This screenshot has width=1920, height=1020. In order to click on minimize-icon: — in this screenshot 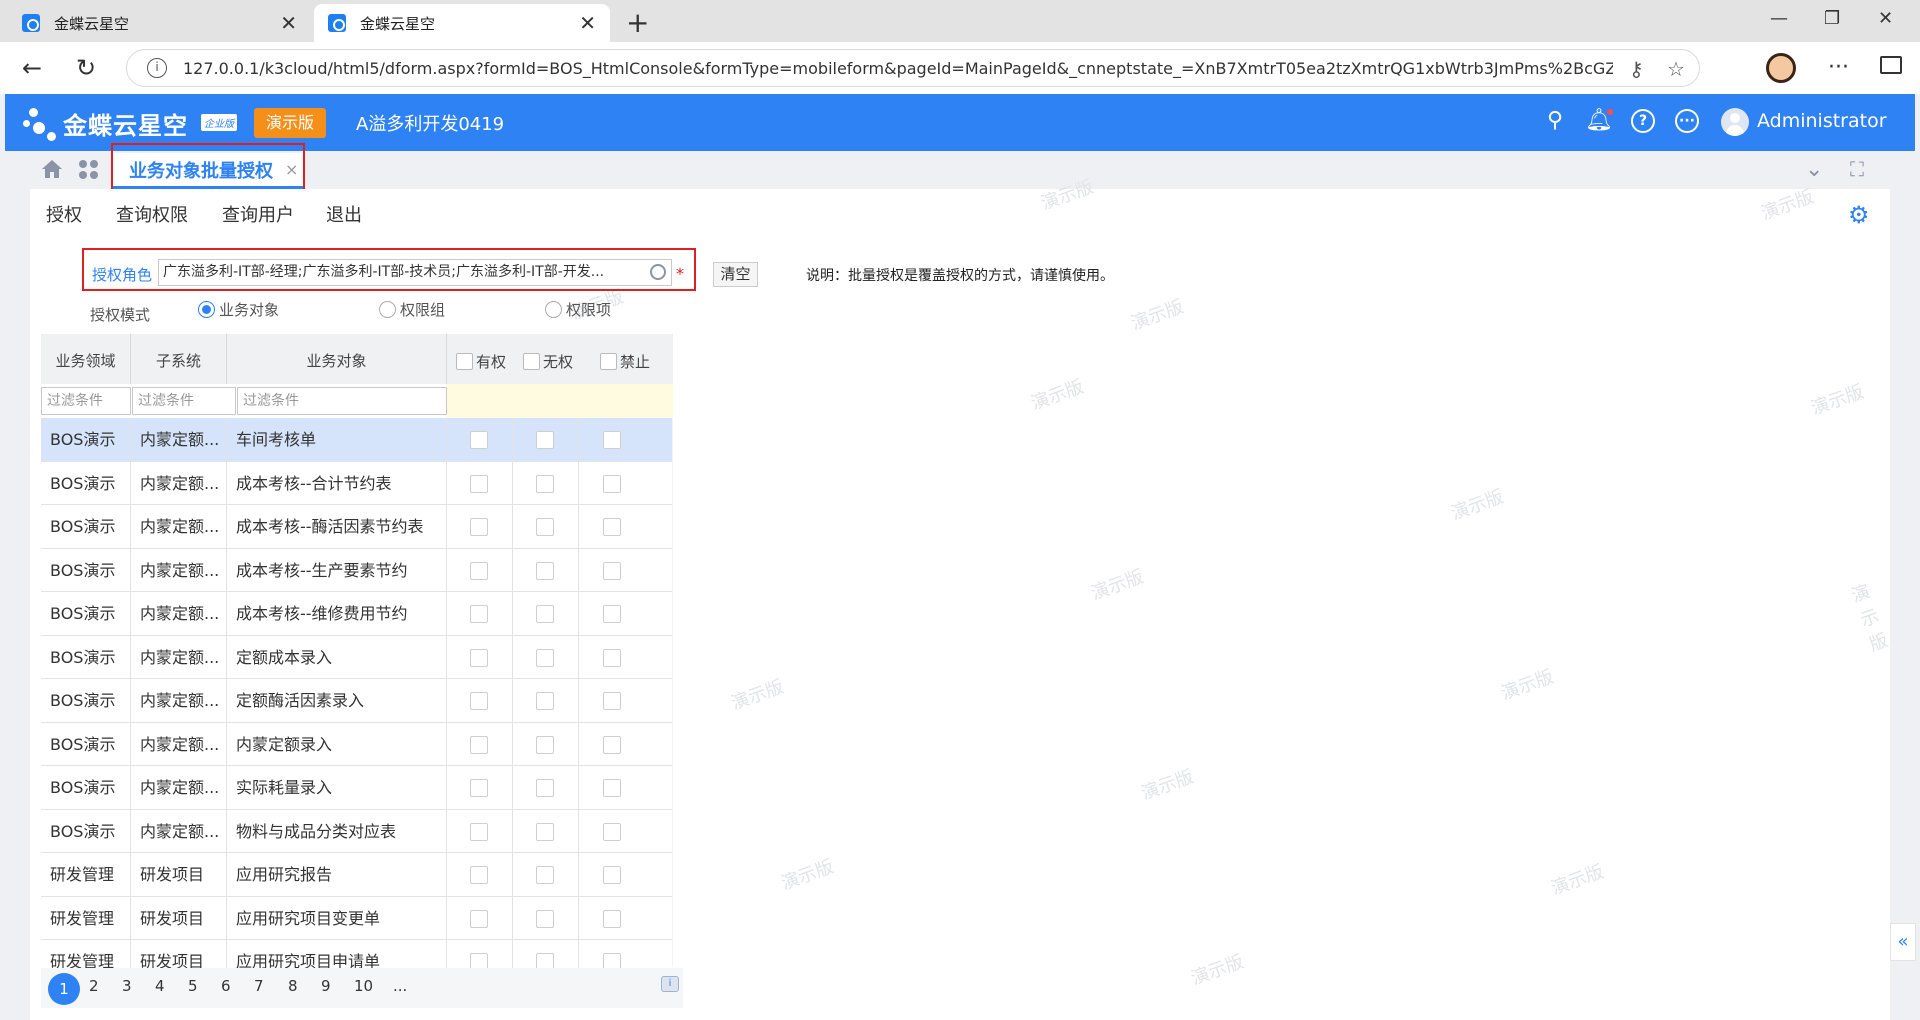, I will do `click(1779, 18)`.